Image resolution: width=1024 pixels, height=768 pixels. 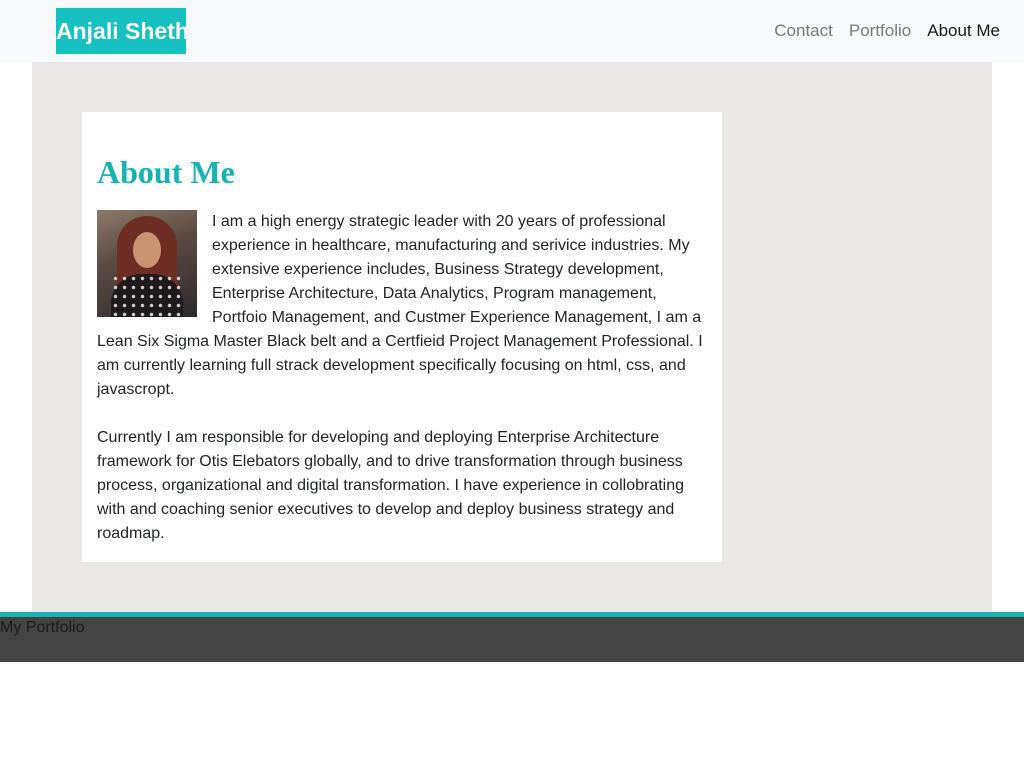 What do you see at coordinates (147, 263) in the screenshot?
I see `profile-photo` at bounding box center [147, 263].